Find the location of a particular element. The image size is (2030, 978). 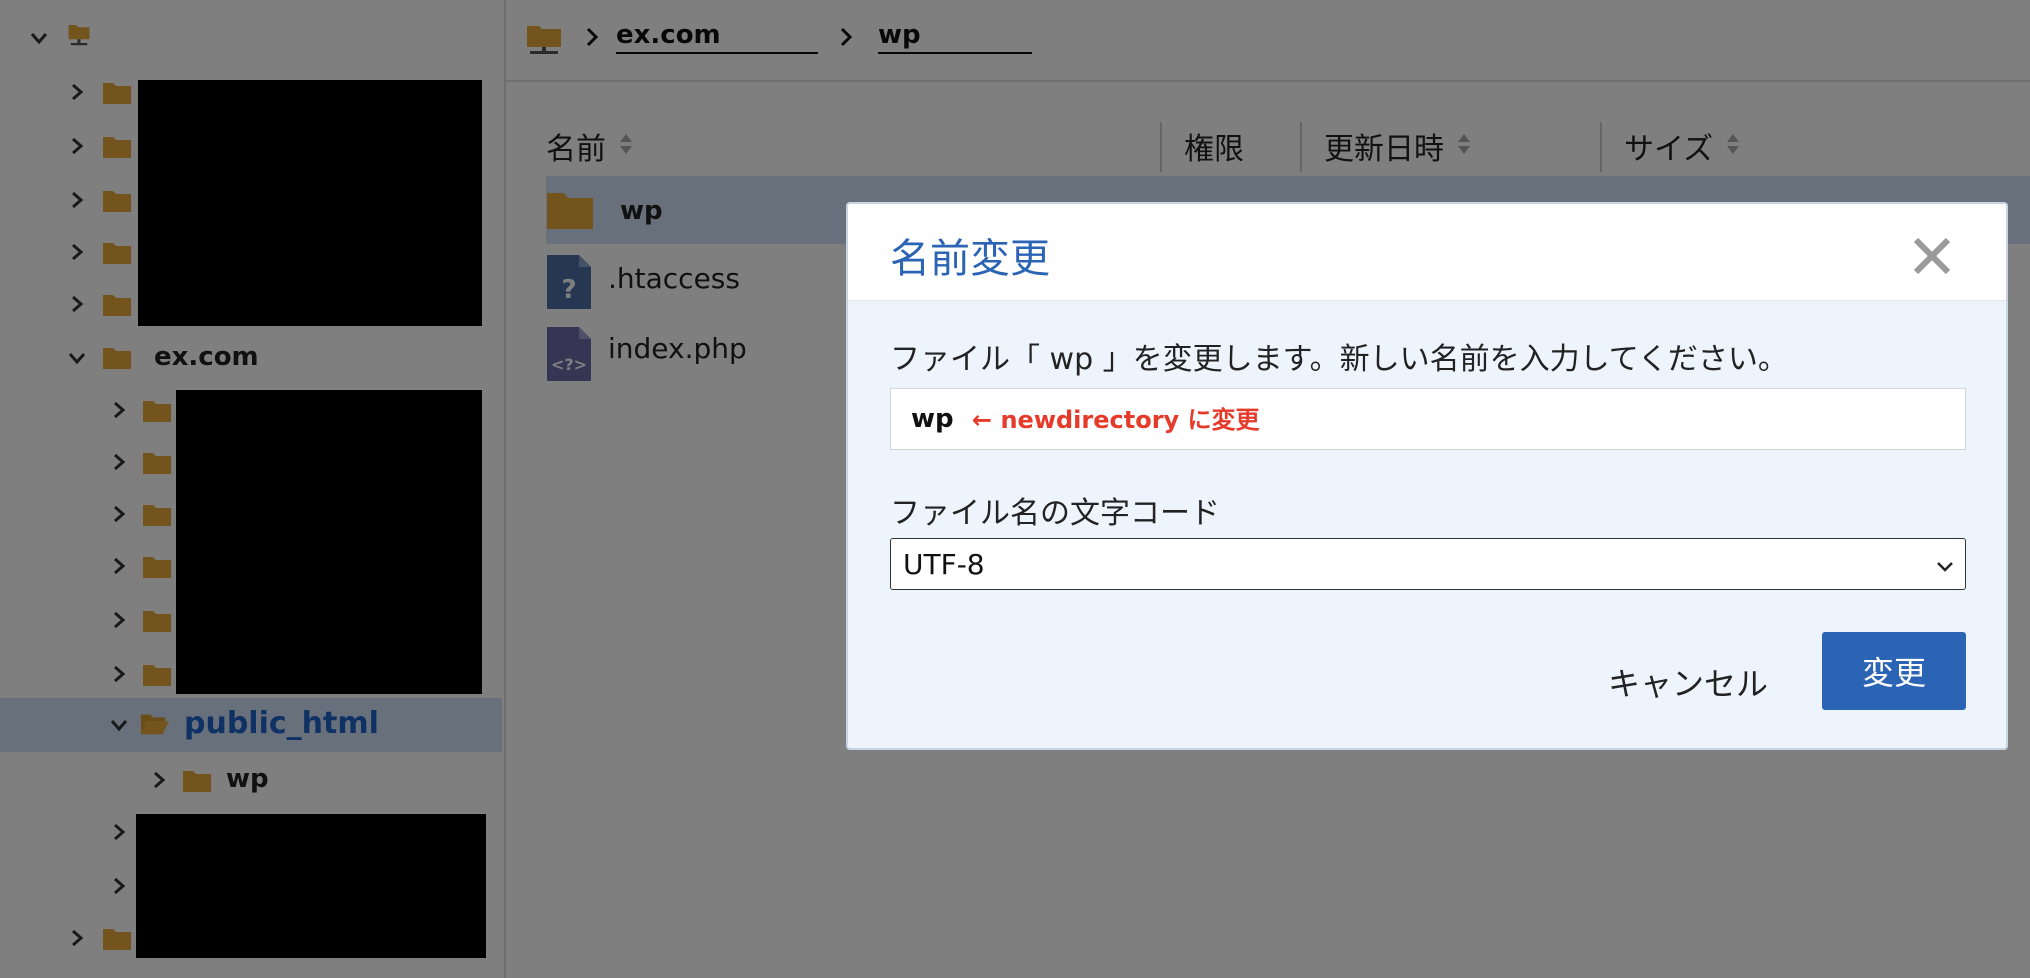

annotation-note: ← newdirectory に変更 is located at coordinates (1116, 420).